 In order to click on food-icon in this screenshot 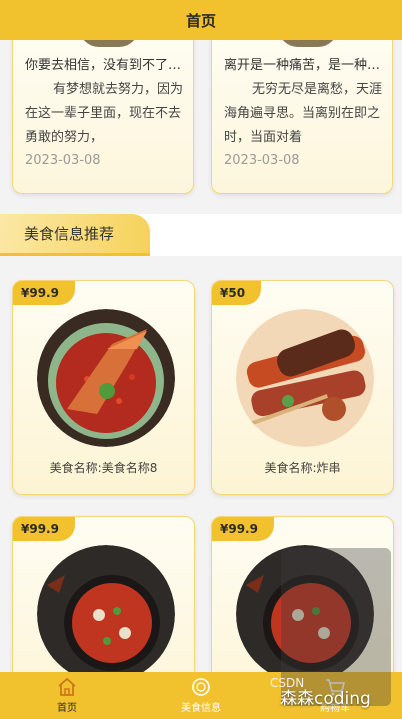, I will do `click(201, 687)`.